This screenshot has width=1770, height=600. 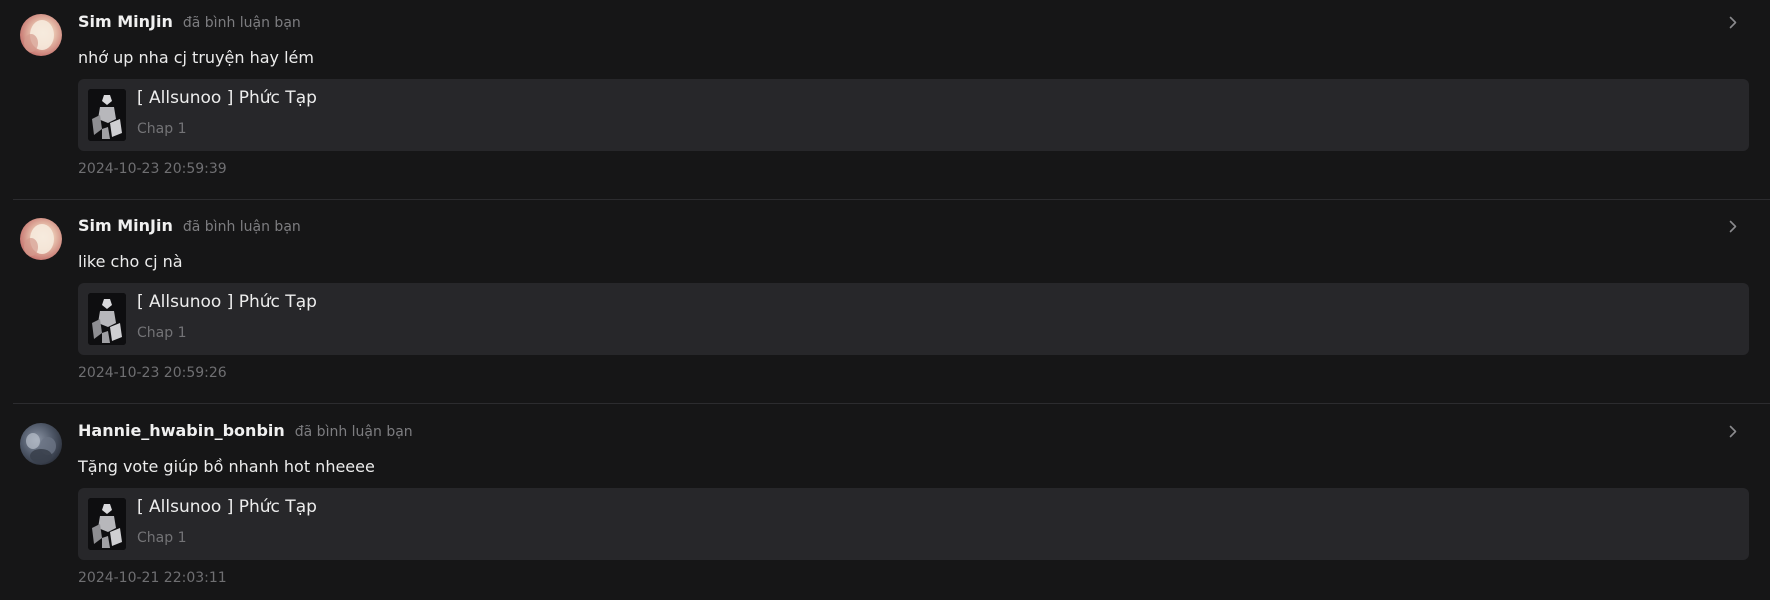 What do you see at coordinates (152, 373) in the screenshot?
I see `timestamp: 2024-10-23 20:59:26` at bounding box center [152, 373].